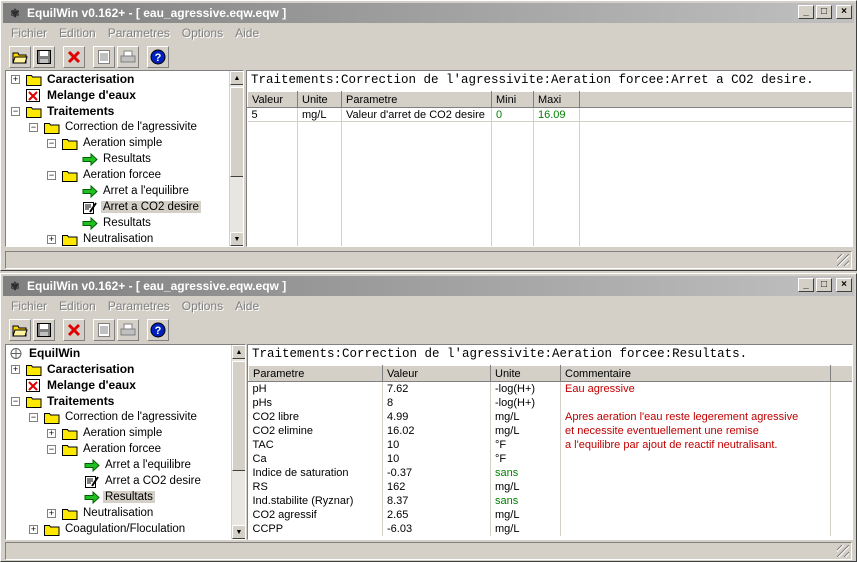 The height and width of the screenshot is (562, 857). What do you see at coordinates (45, 353) in the screenshot?
I see `tree-item-root: EquilWin` at bounding box center [45, 353].